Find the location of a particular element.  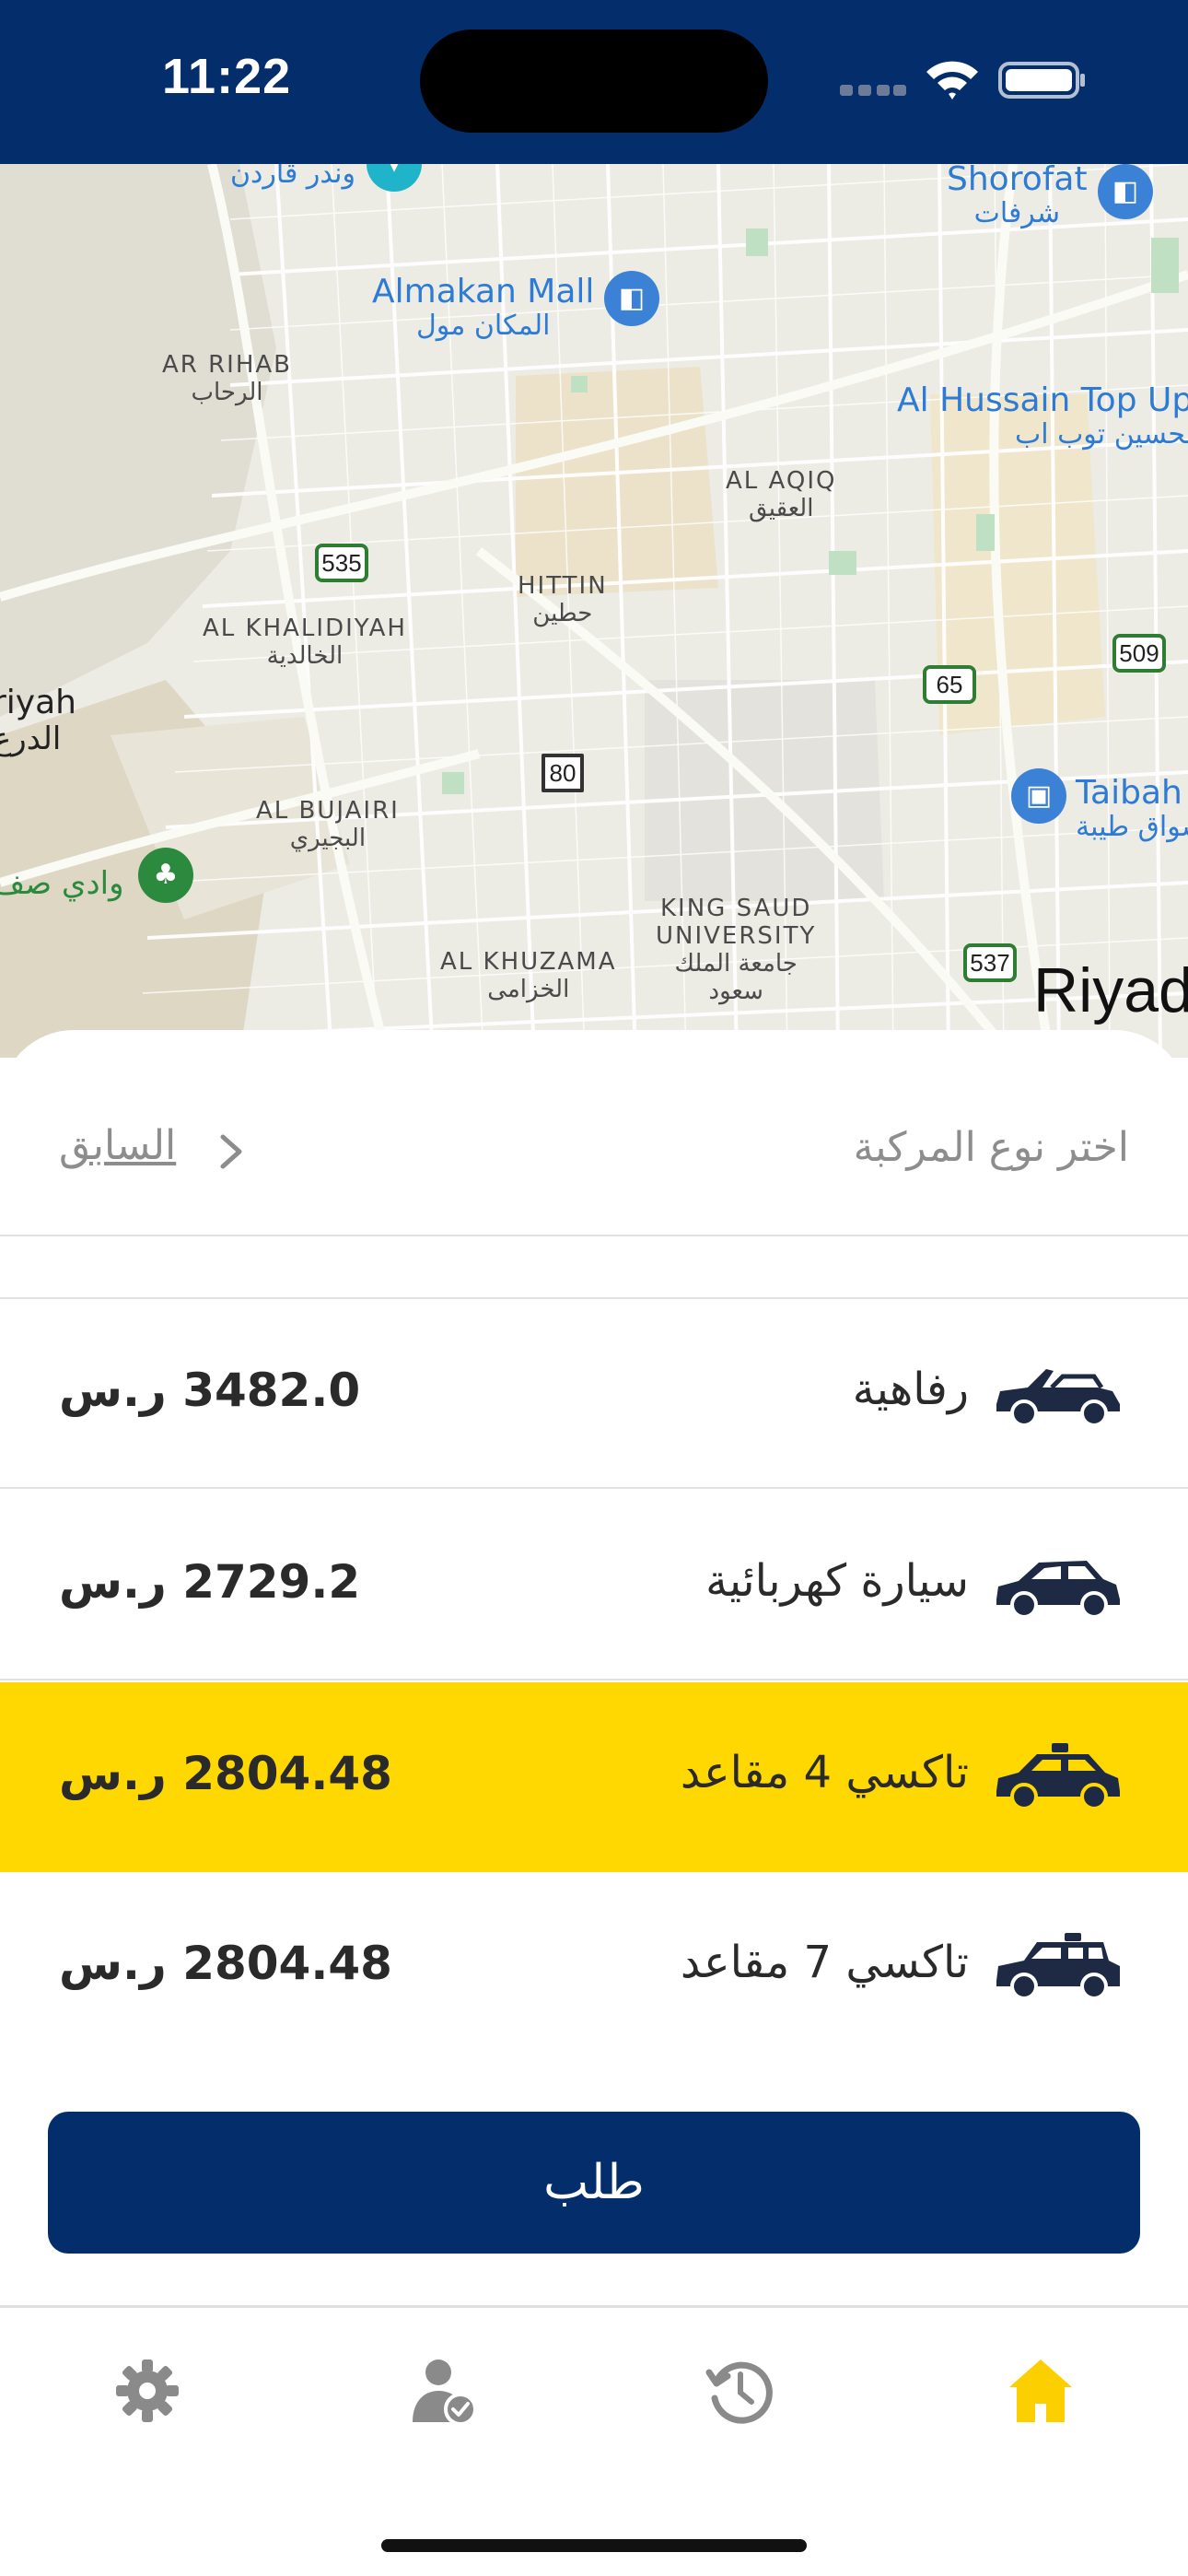

chevron-right-icon is located at coordinates (231, 1151).